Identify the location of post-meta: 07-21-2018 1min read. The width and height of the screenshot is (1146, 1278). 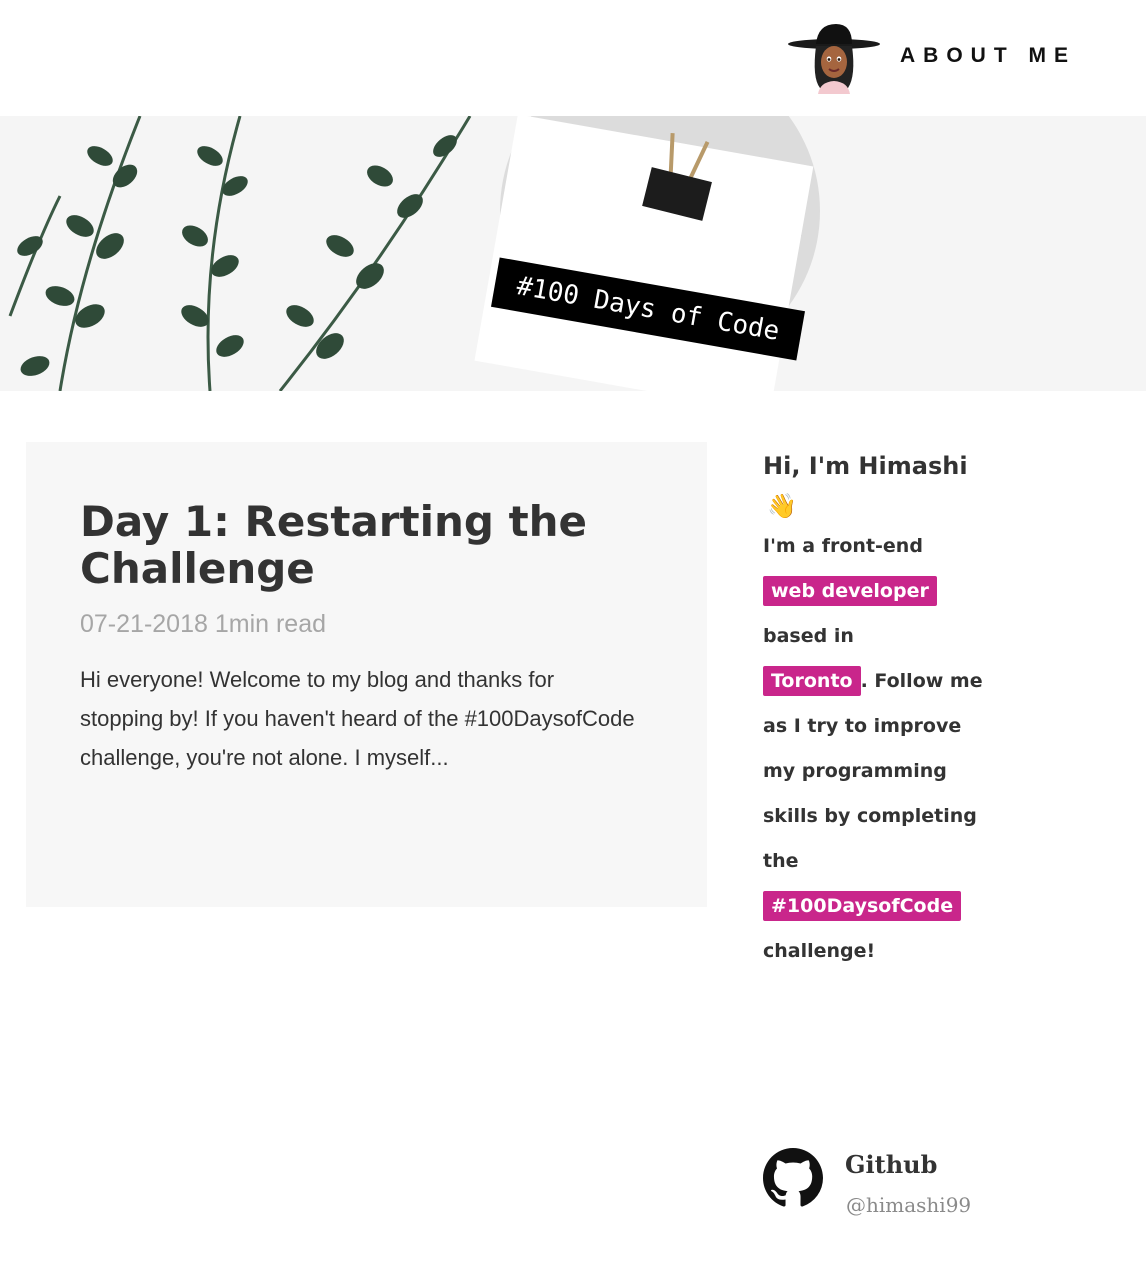
(203, 624).